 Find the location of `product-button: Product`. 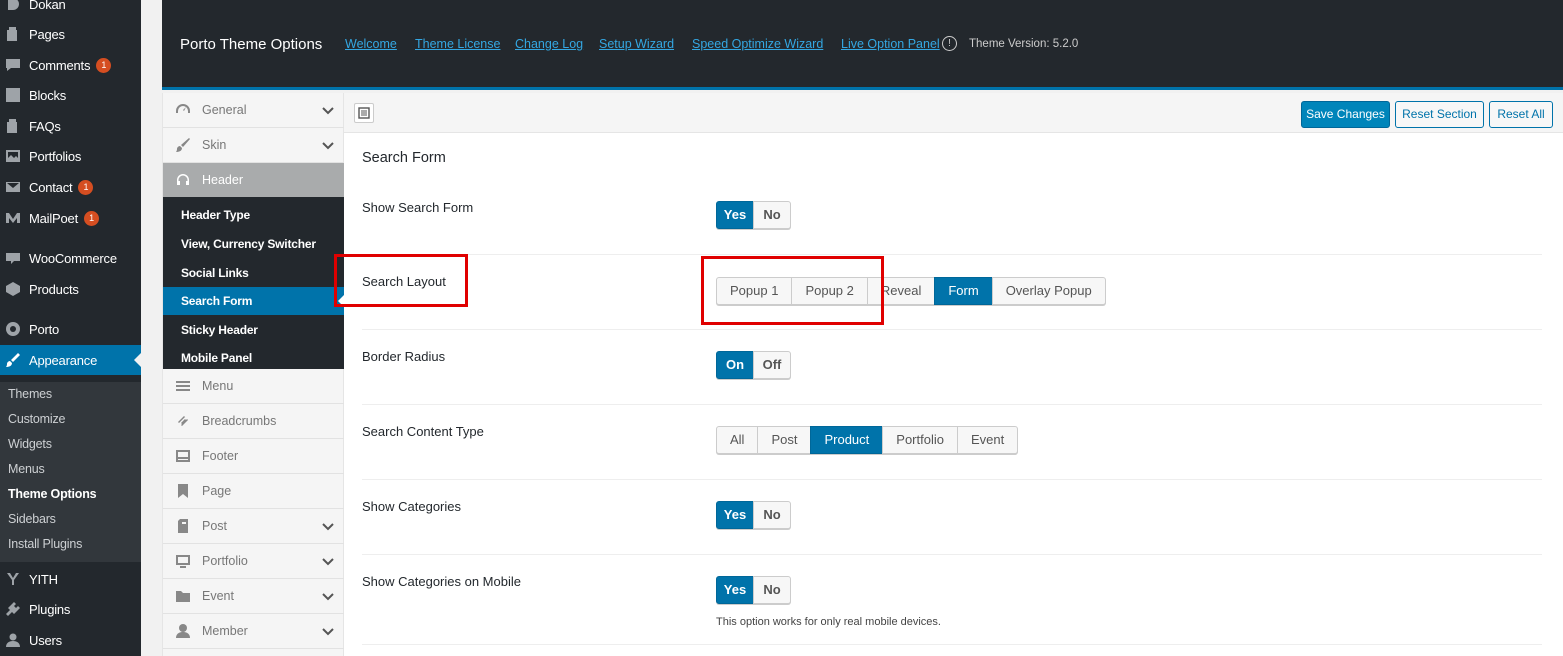

product-button: Product is located at coordinates (847, 440).